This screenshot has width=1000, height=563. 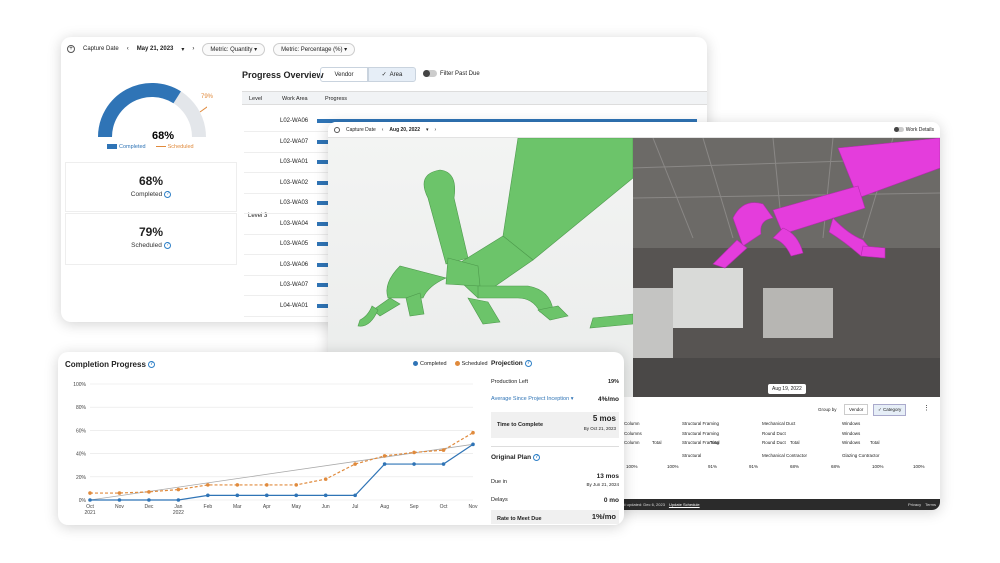 I want to click on add-icon, so click(x=337, y=129).